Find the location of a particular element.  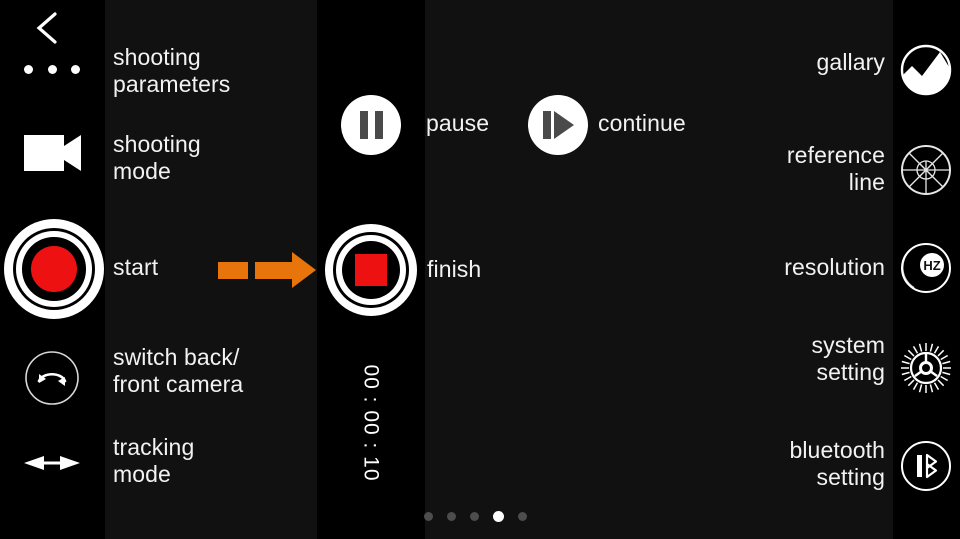

three-dots-icon is located at coordinates (52, 69).